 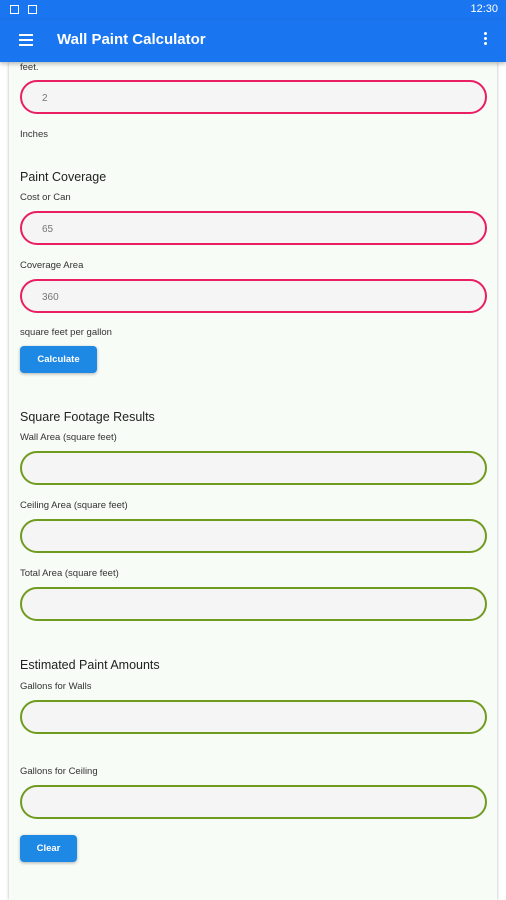 I want to click on download-icon, so click(x=32, y=9).